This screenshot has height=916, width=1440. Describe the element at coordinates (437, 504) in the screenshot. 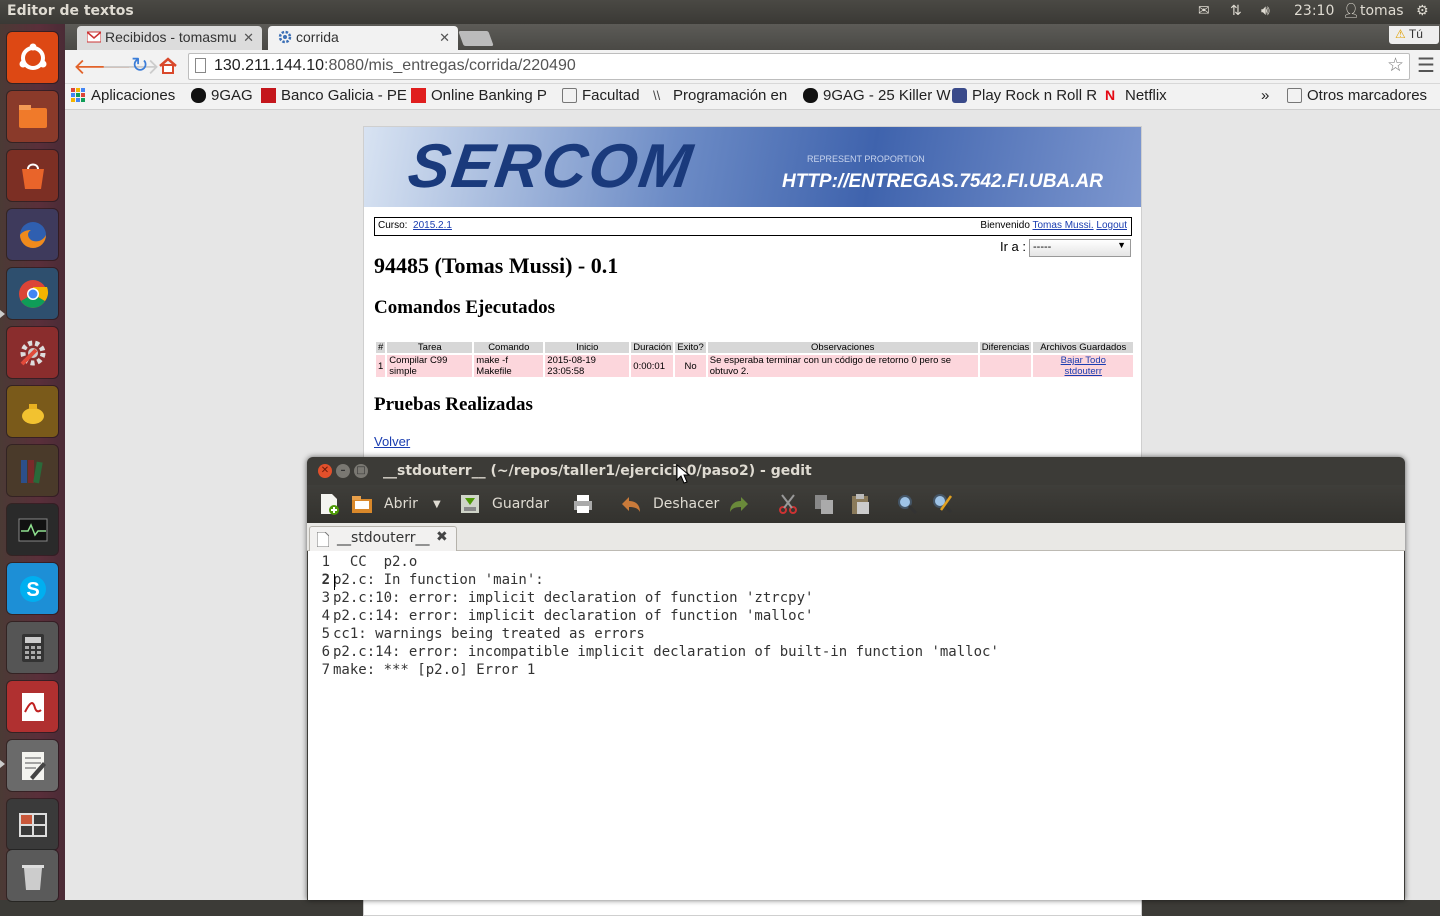

I see `open-dropdown-icon: ▼` at that location.